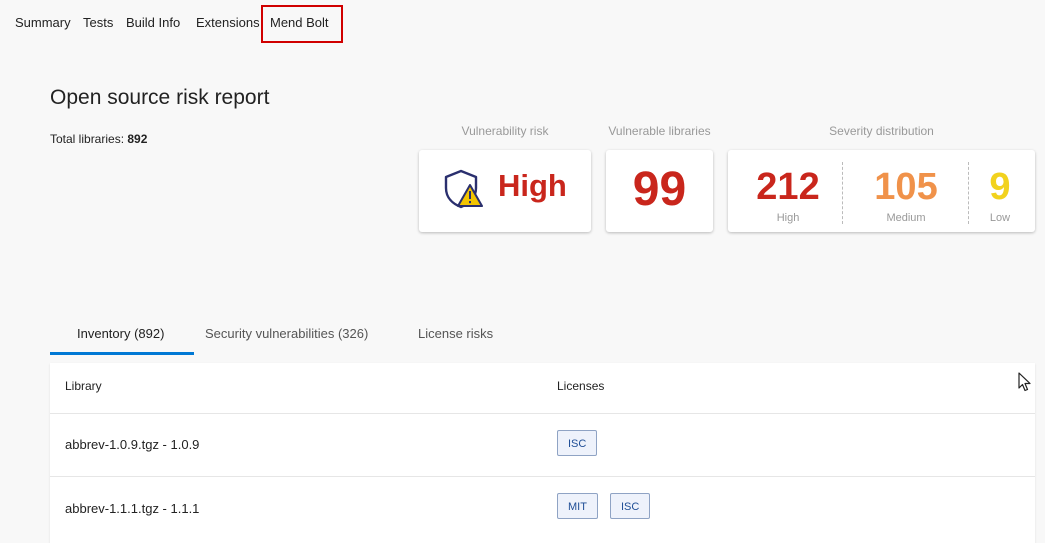  What do you see at coordinates (788, 187) in the screenshot?
I see `severity-high-value: 212` at bounding box center [788, 187].